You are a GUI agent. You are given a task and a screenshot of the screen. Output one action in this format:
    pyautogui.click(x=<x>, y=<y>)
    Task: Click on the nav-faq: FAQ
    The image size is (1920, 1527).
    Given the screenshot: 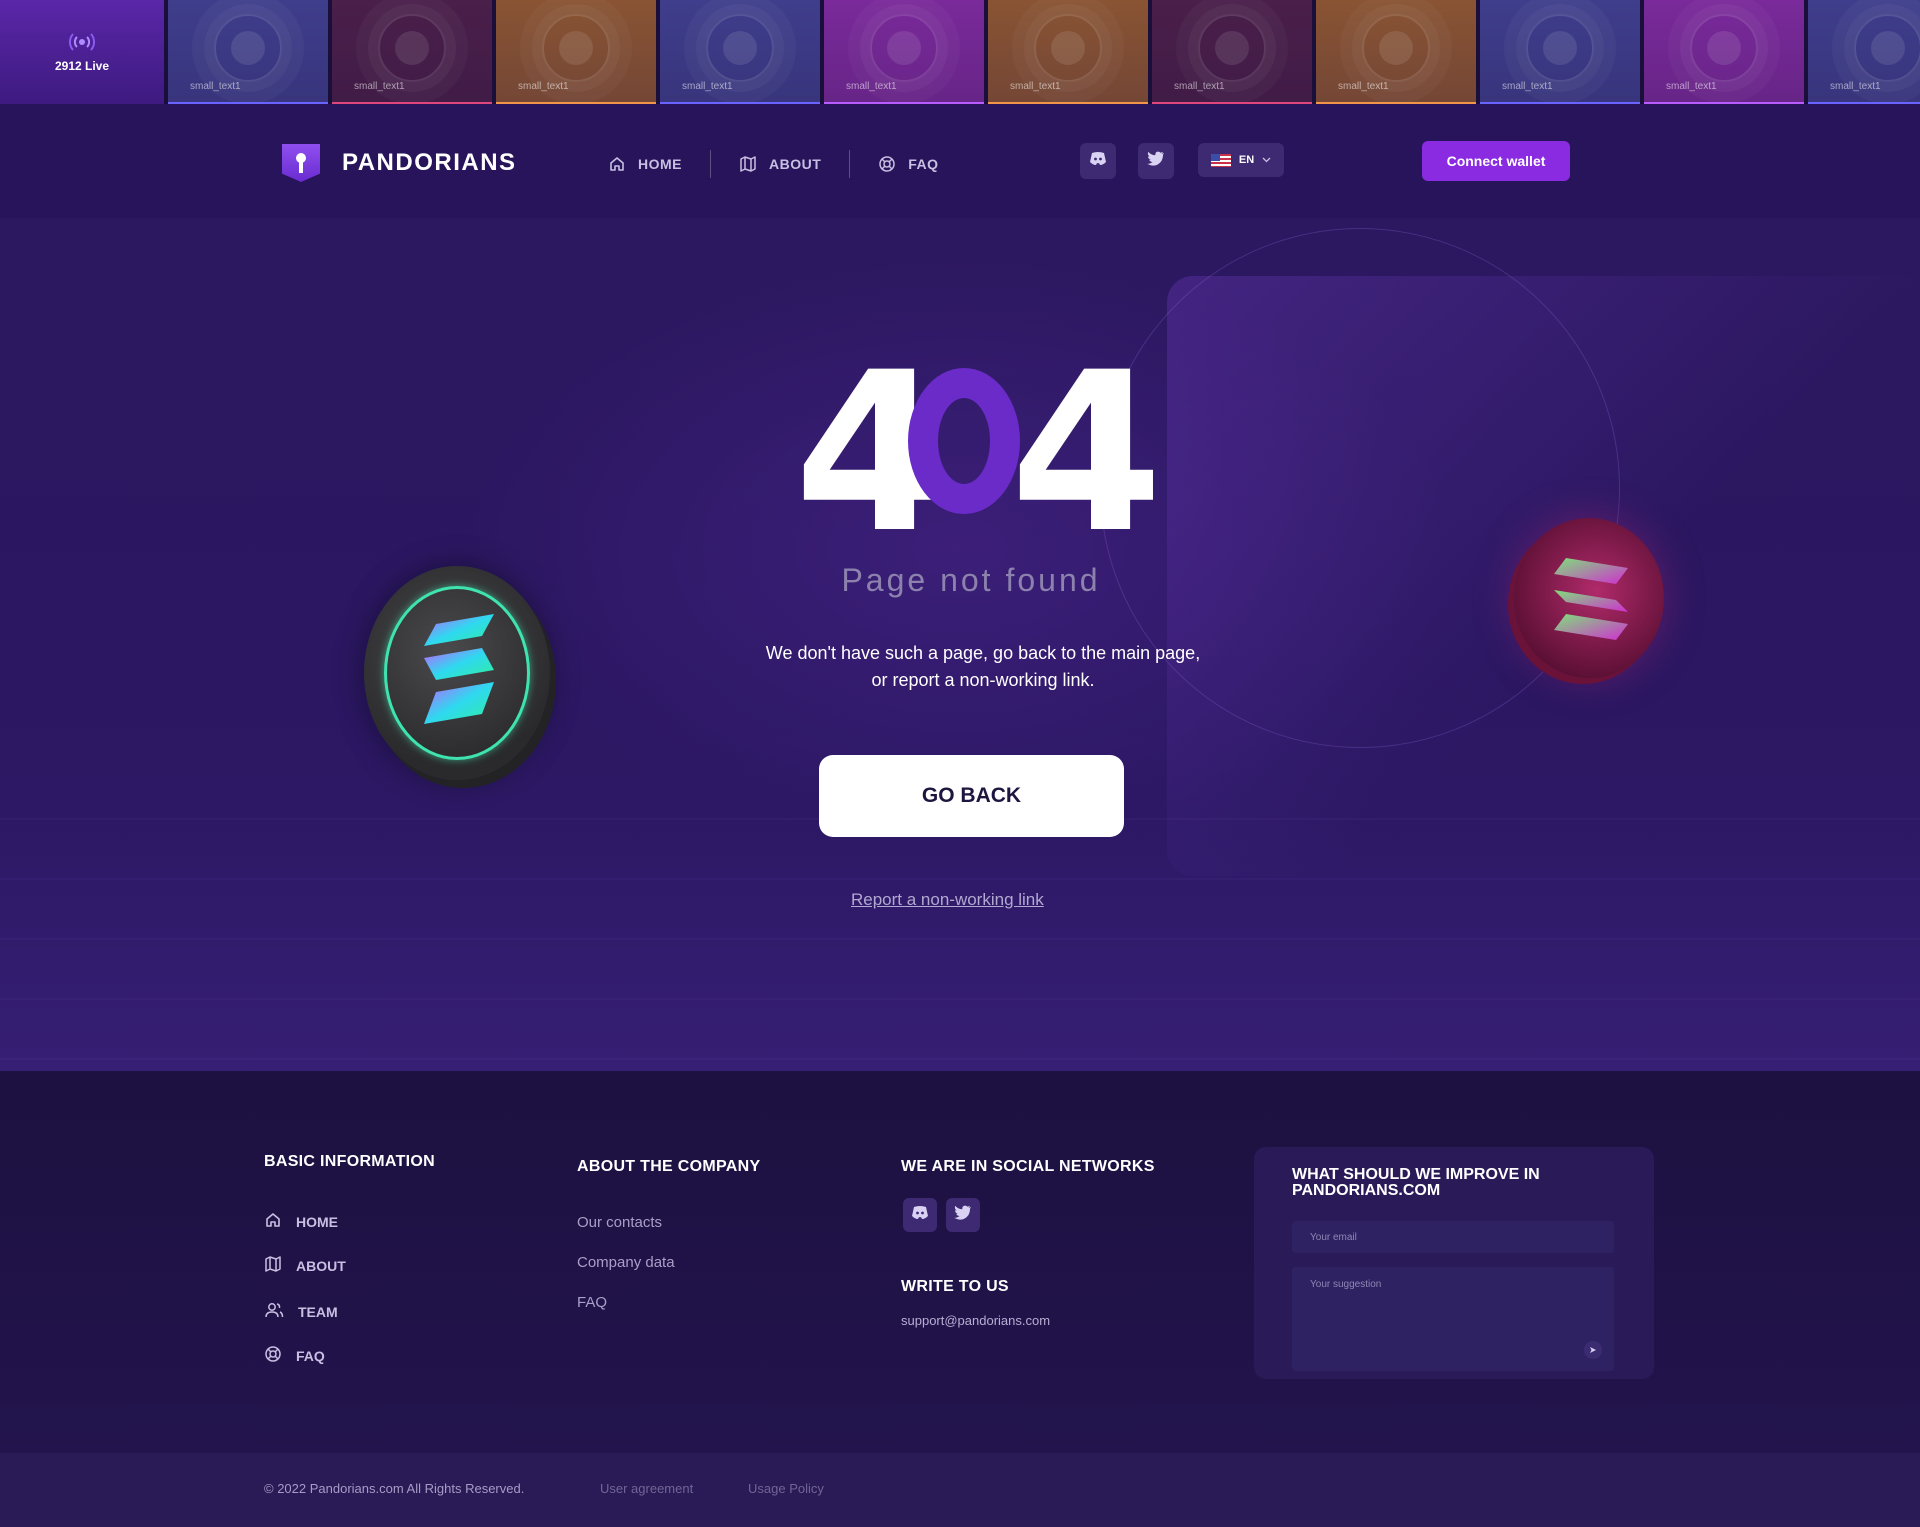 What is the action you would take?
    pyautogui.click(x=908, y=164)
    